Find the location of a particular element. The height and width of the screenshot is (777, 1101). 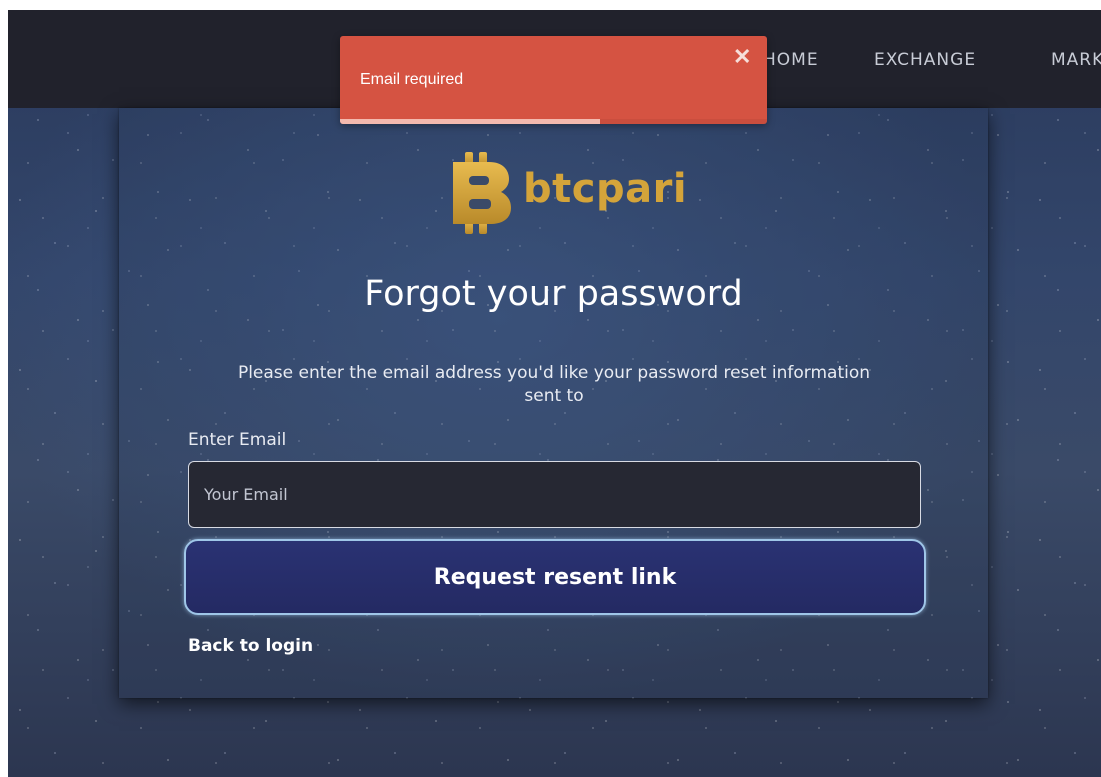

nav-item-exchange: EXCHANGE is located at coordinates (925, 60).